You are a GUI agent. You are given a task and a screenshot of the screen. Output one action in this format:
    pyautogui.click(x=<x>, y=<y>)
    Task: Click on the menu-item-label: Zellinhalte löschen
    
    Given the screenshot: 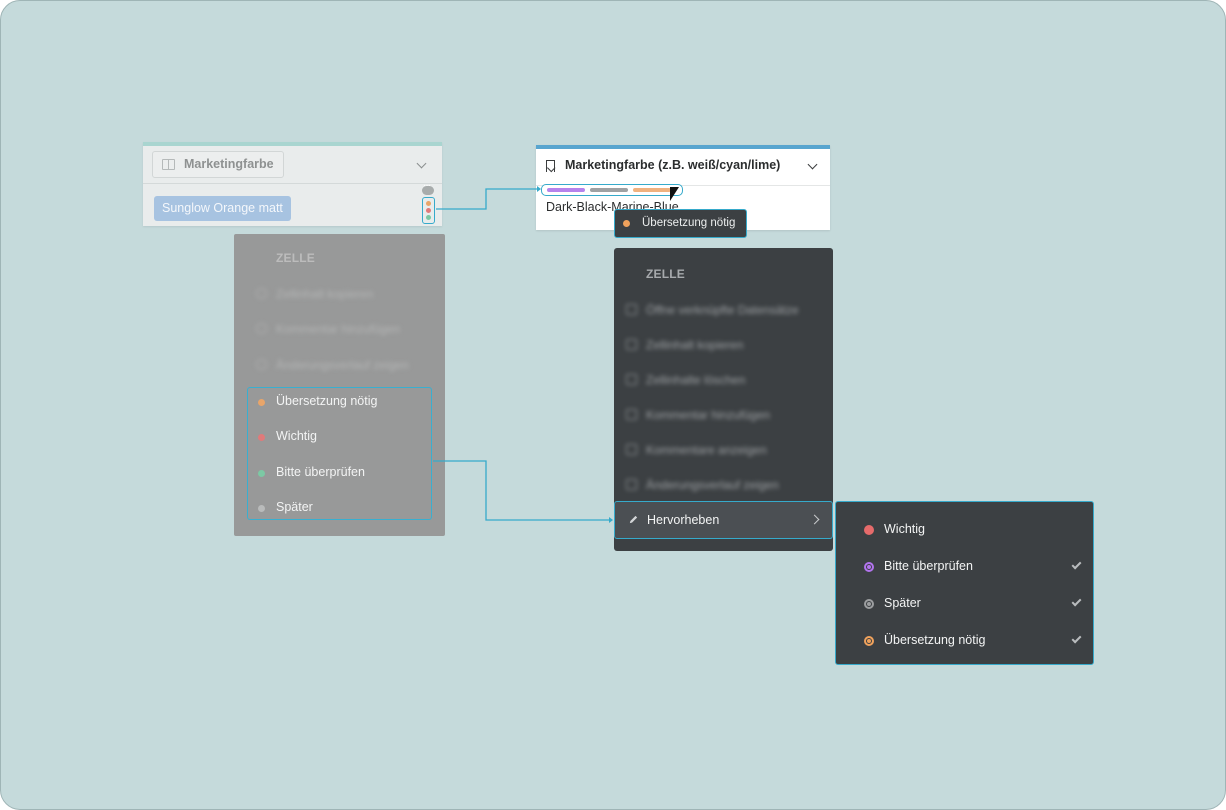 What is the action you would take?
    pyautogui.click(x=696, y=380)
    